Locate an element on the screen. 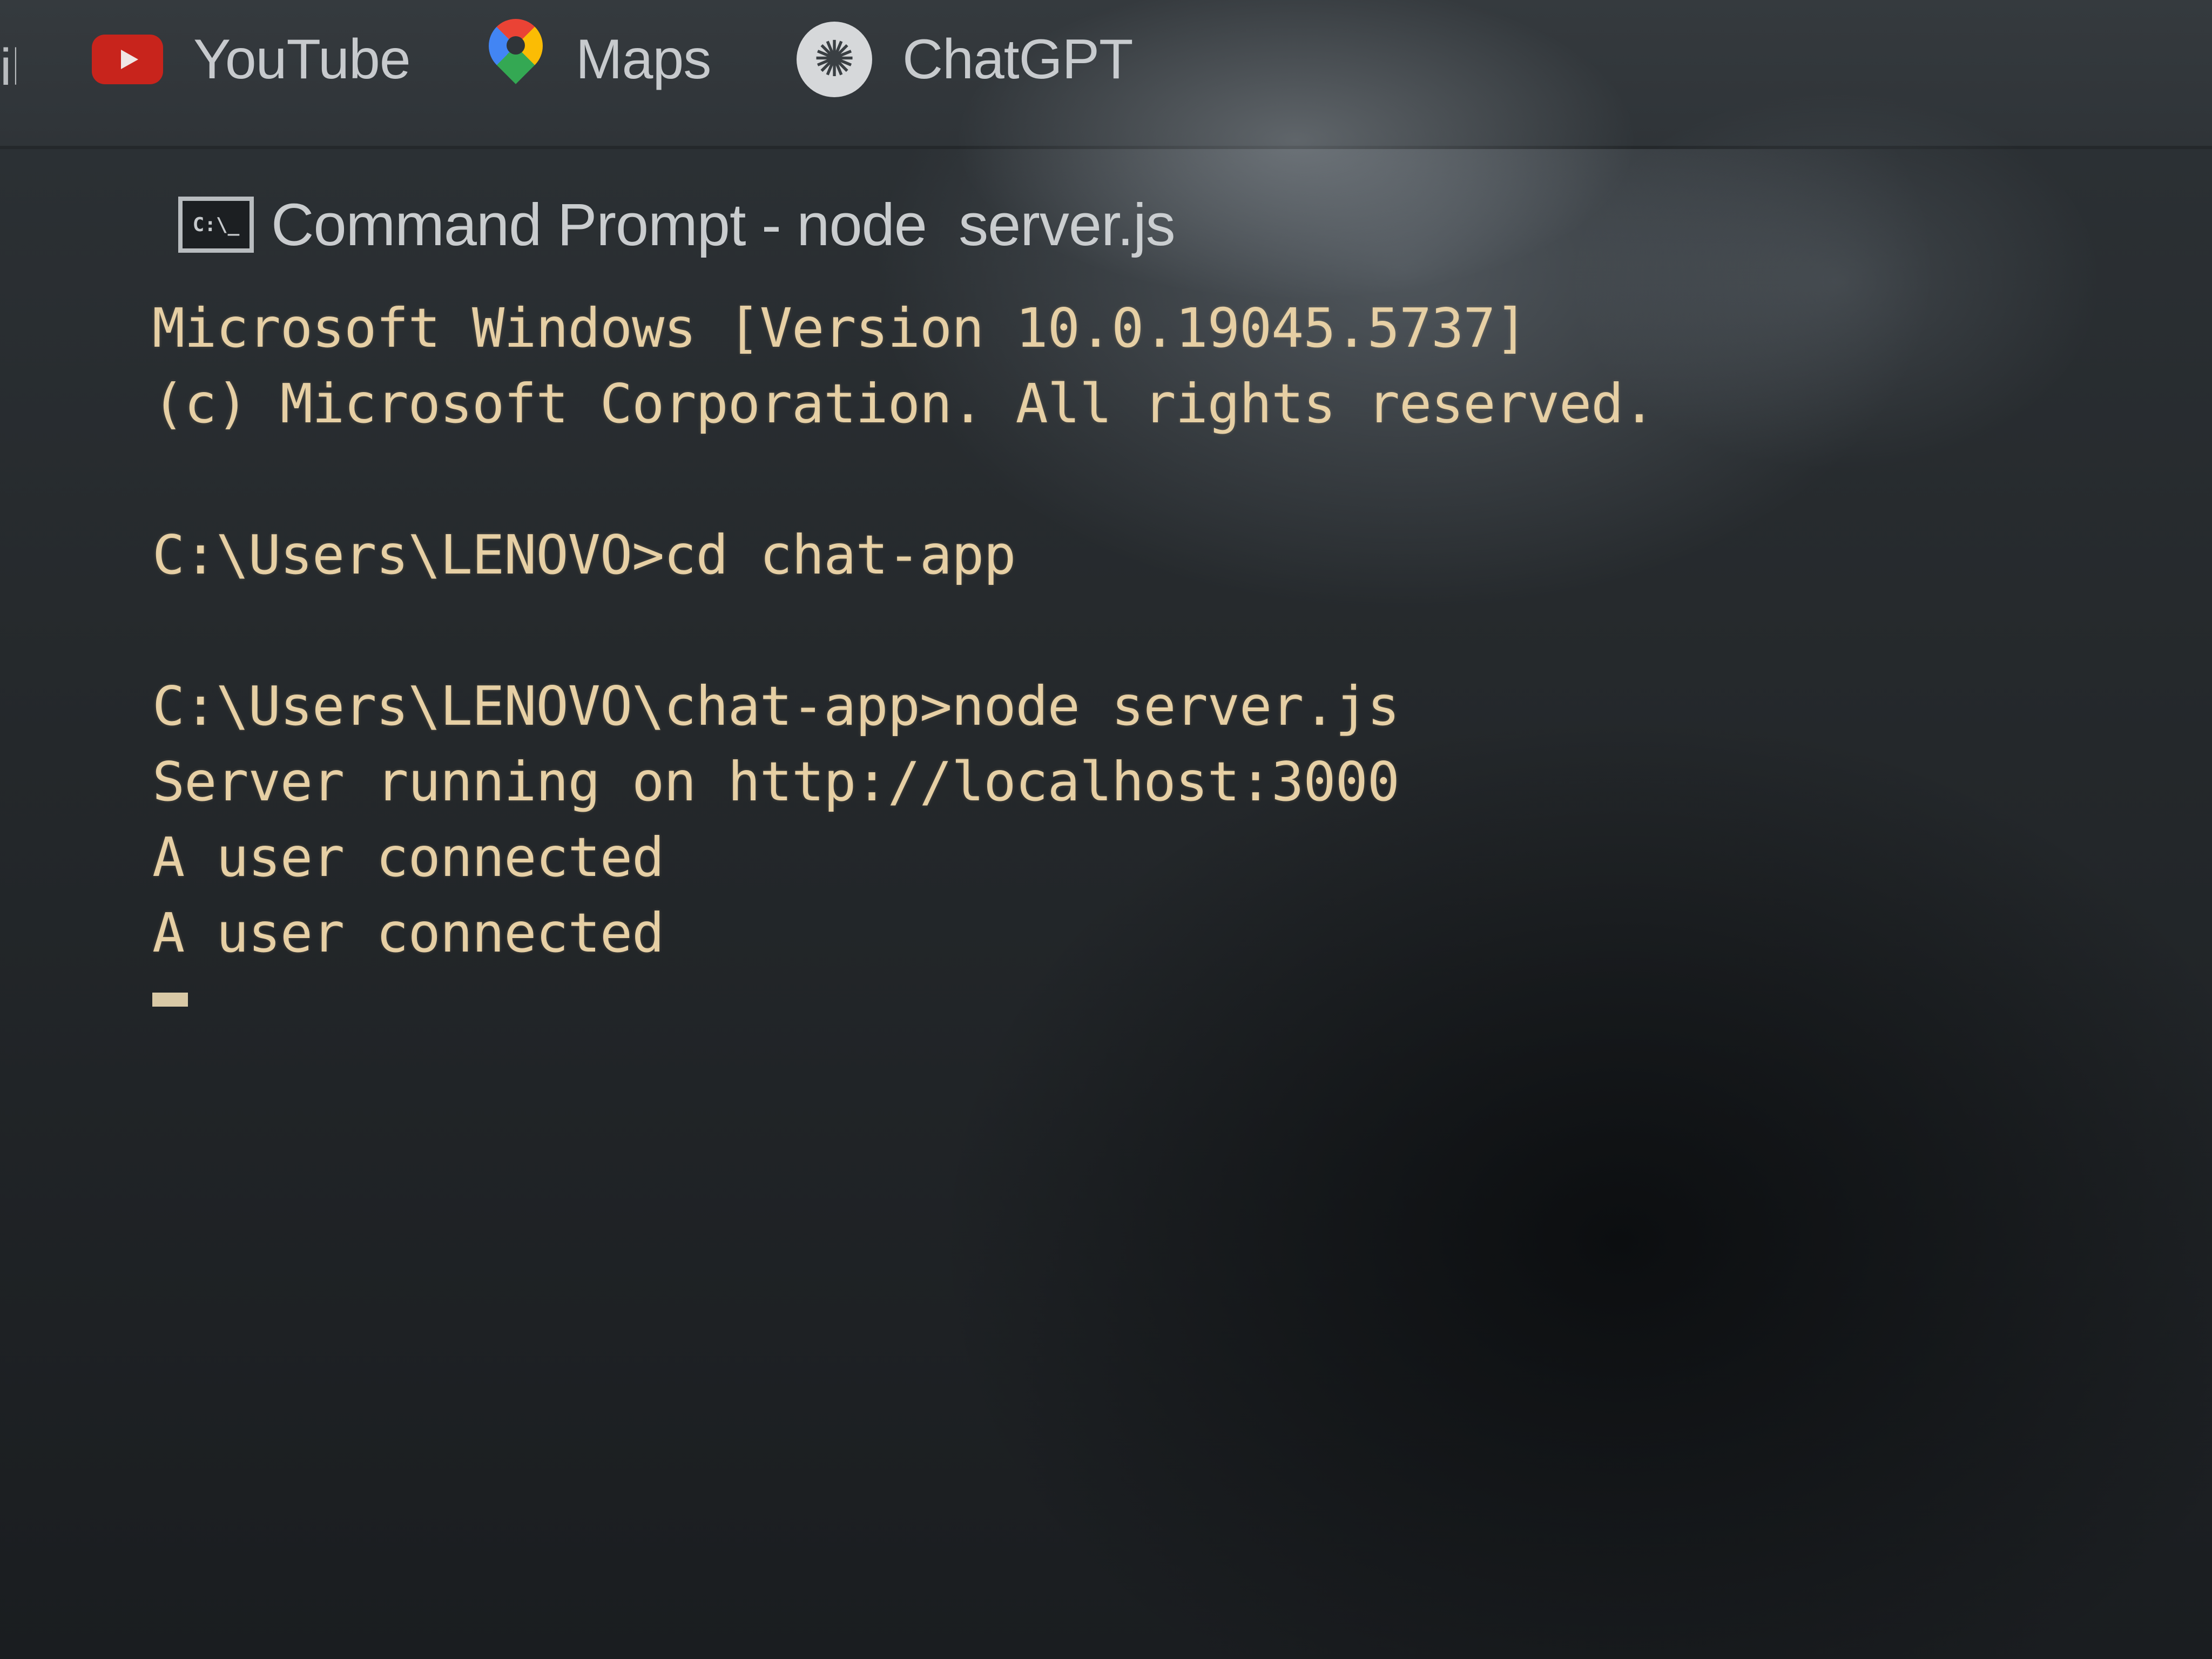 Image resolution: width=2212 pixels, height=1659 pixels. bookmark-youtube: YouTube is located at coordinates (251, 59).